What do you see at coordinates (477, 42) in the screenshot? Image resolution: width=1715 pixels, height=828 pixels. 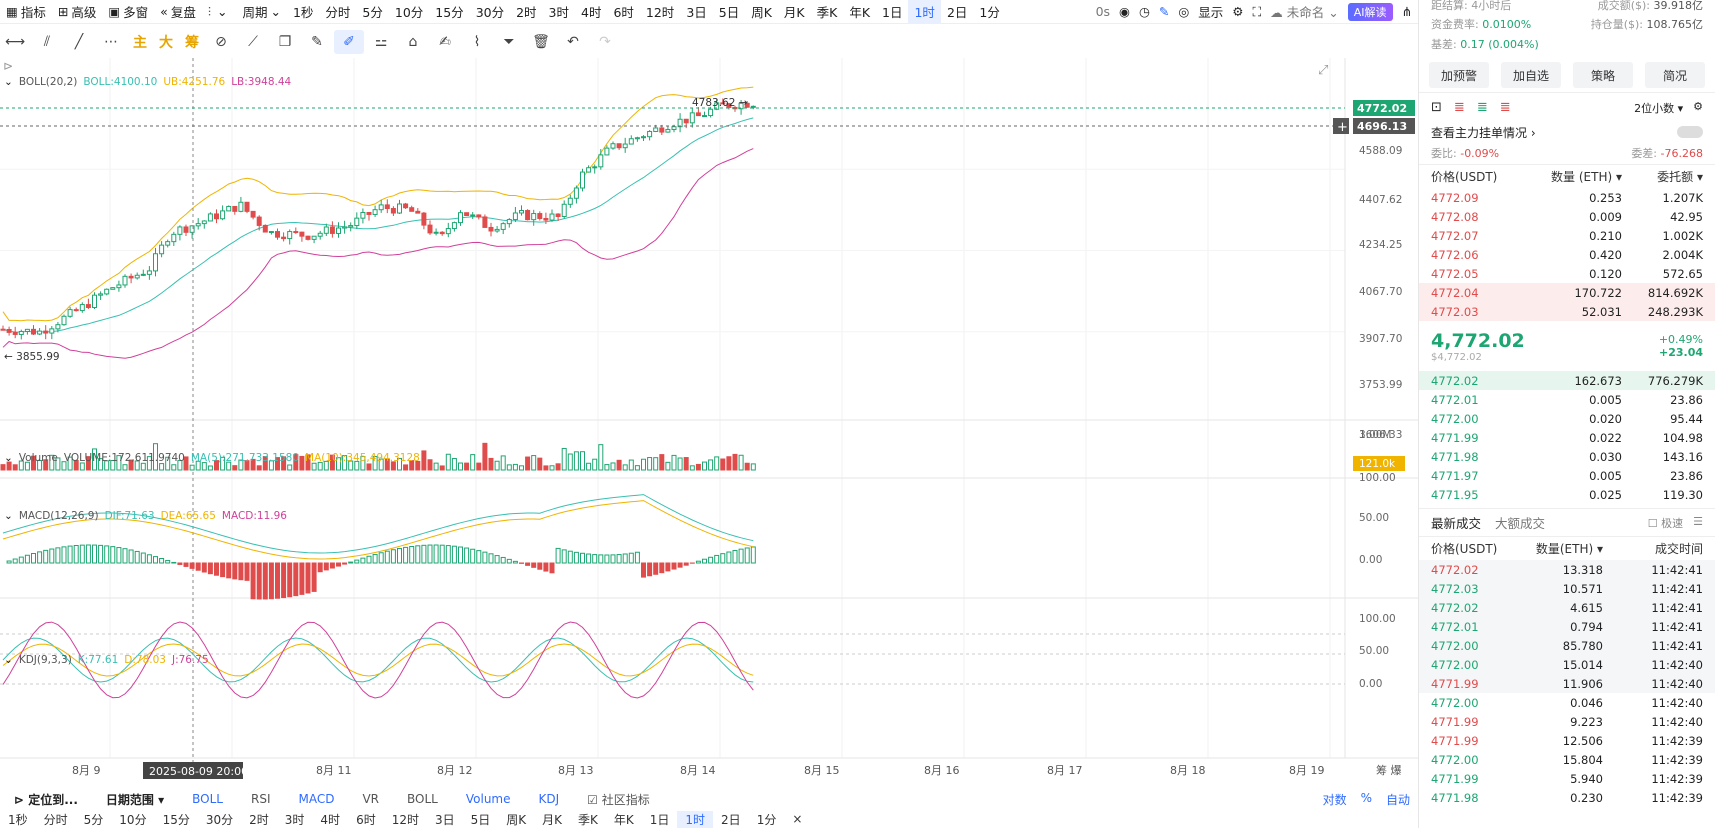 I see `eraser-brush-icon: ⌇` at bounding box center [477, 42].